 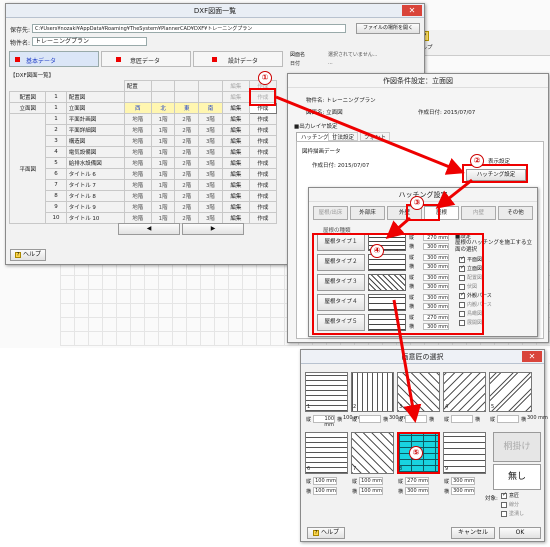 I want to click on callout-3: ③, so click(x=417, y=203).